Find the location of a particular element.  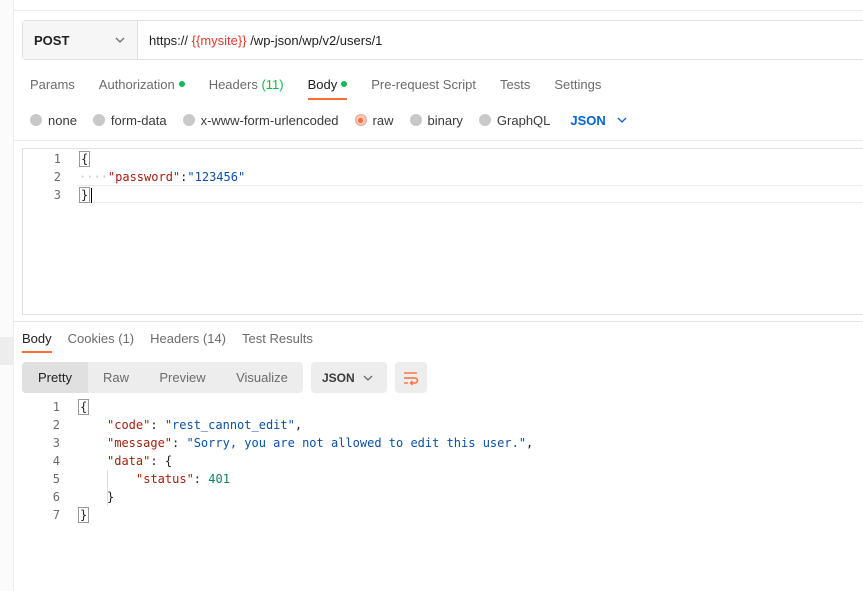

tab-pre-request-script: Pre-request Script is located at coordinates (423, 84).